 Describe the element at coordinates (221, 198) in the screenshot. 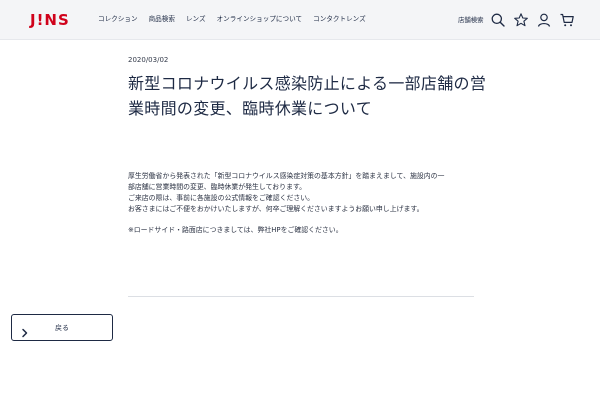

I see `article-paragraph: ご来店の際は、事前に各施設の公式情報をご確認ください。` at that location.